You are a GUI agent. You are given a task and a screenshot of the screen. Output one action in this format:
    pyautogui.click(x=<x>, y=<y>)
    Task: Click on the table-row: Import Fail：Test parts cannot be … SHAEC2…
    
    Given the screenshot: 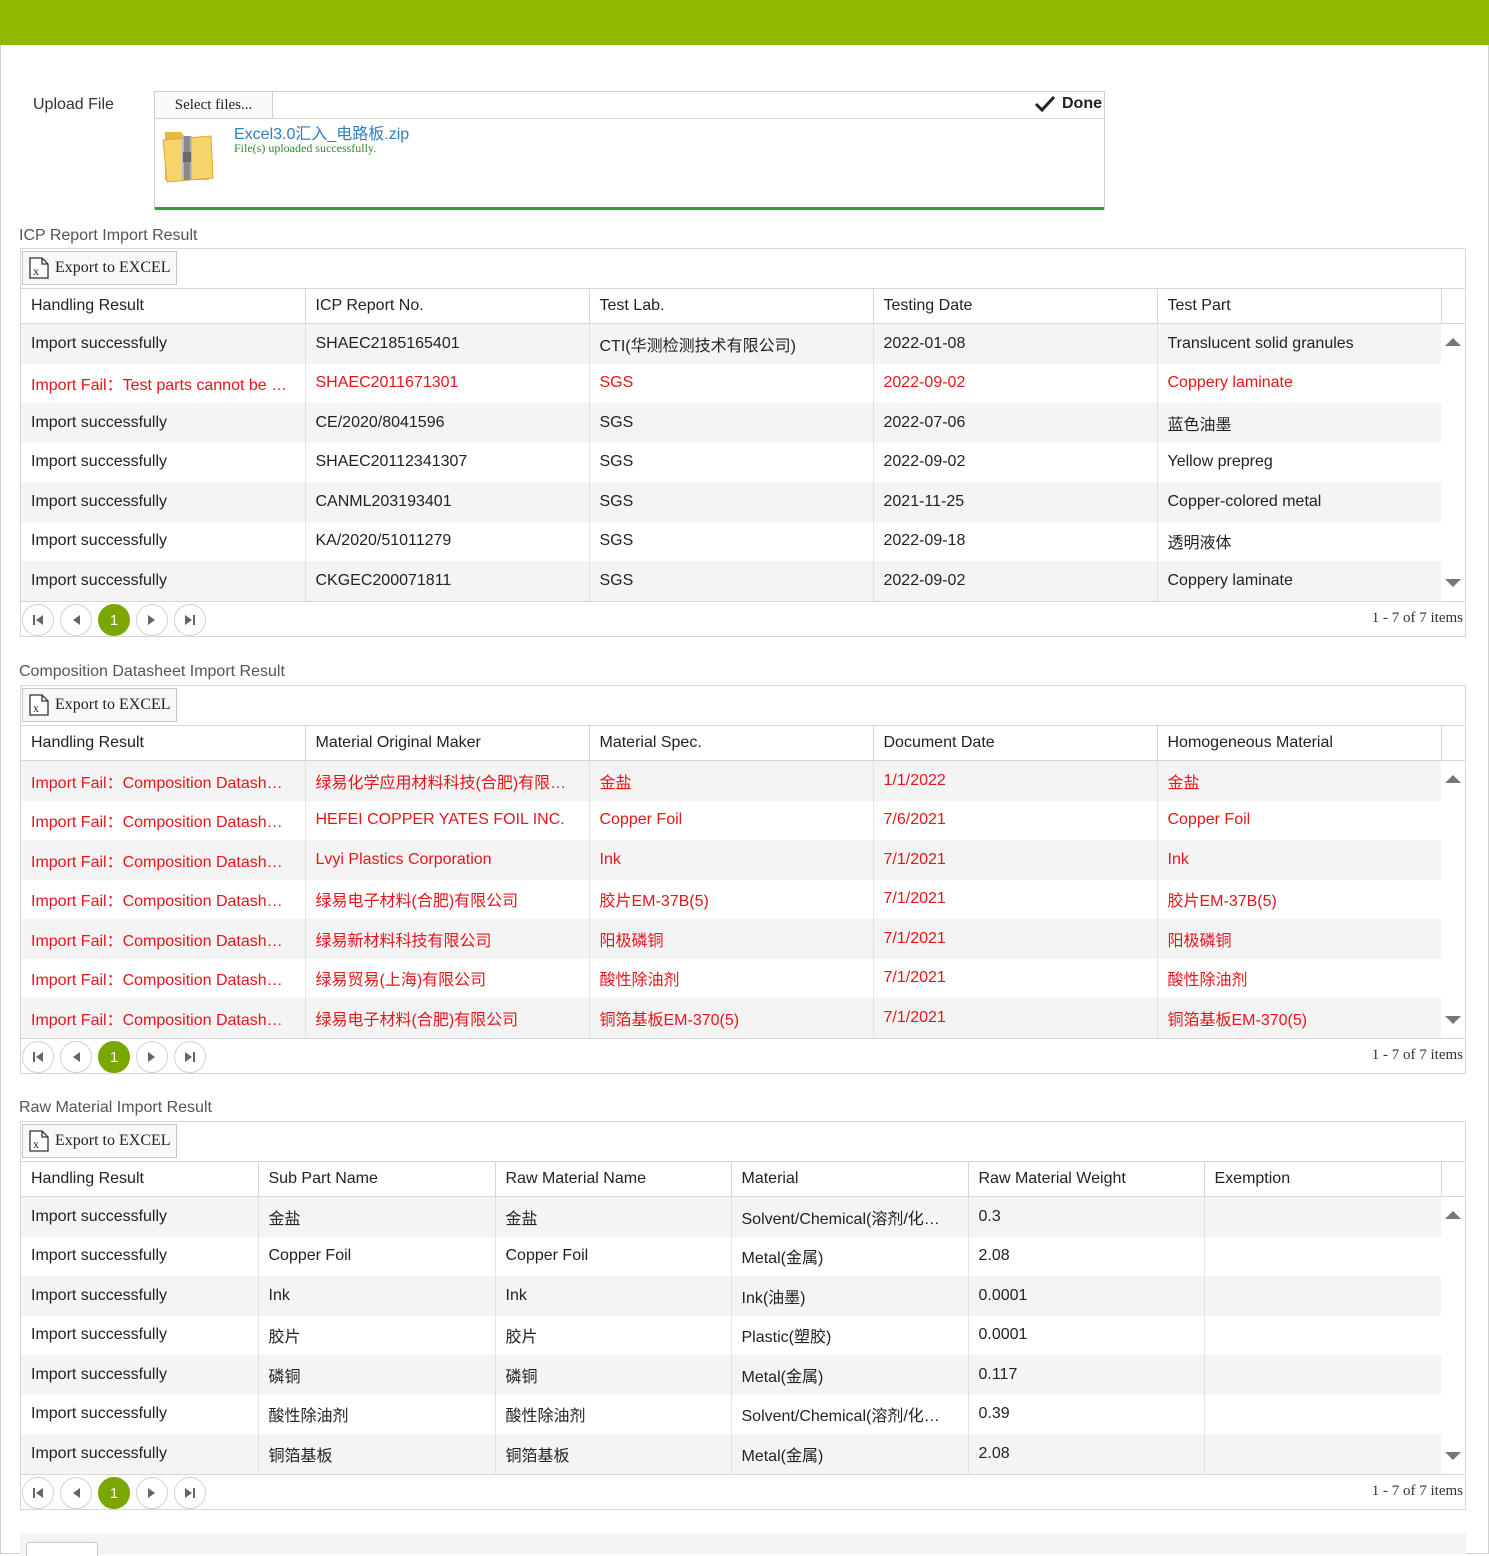 What is the action you would take?
    pyautogui.click(x=731, y=383)
    